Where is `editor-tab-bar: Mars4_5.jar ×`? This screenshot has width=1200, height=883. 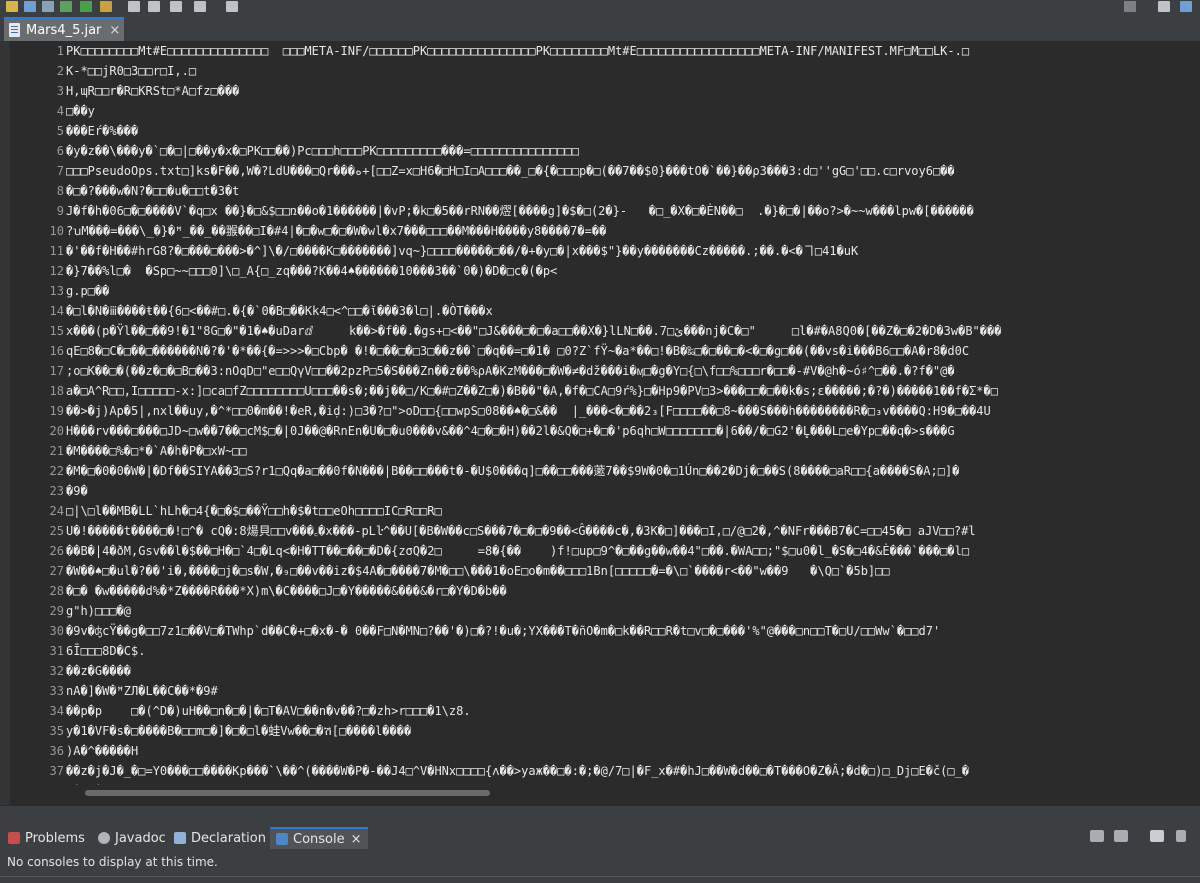
editor-tab-bar: Mars4_5.jar × is located at coordinates (600, 27).